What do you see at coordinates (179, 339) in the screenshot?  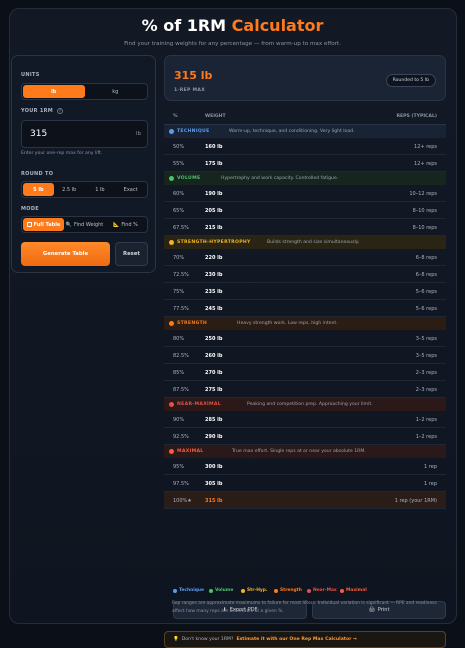 I see `percent-cell: 80%` at bounding box center [179, 339].